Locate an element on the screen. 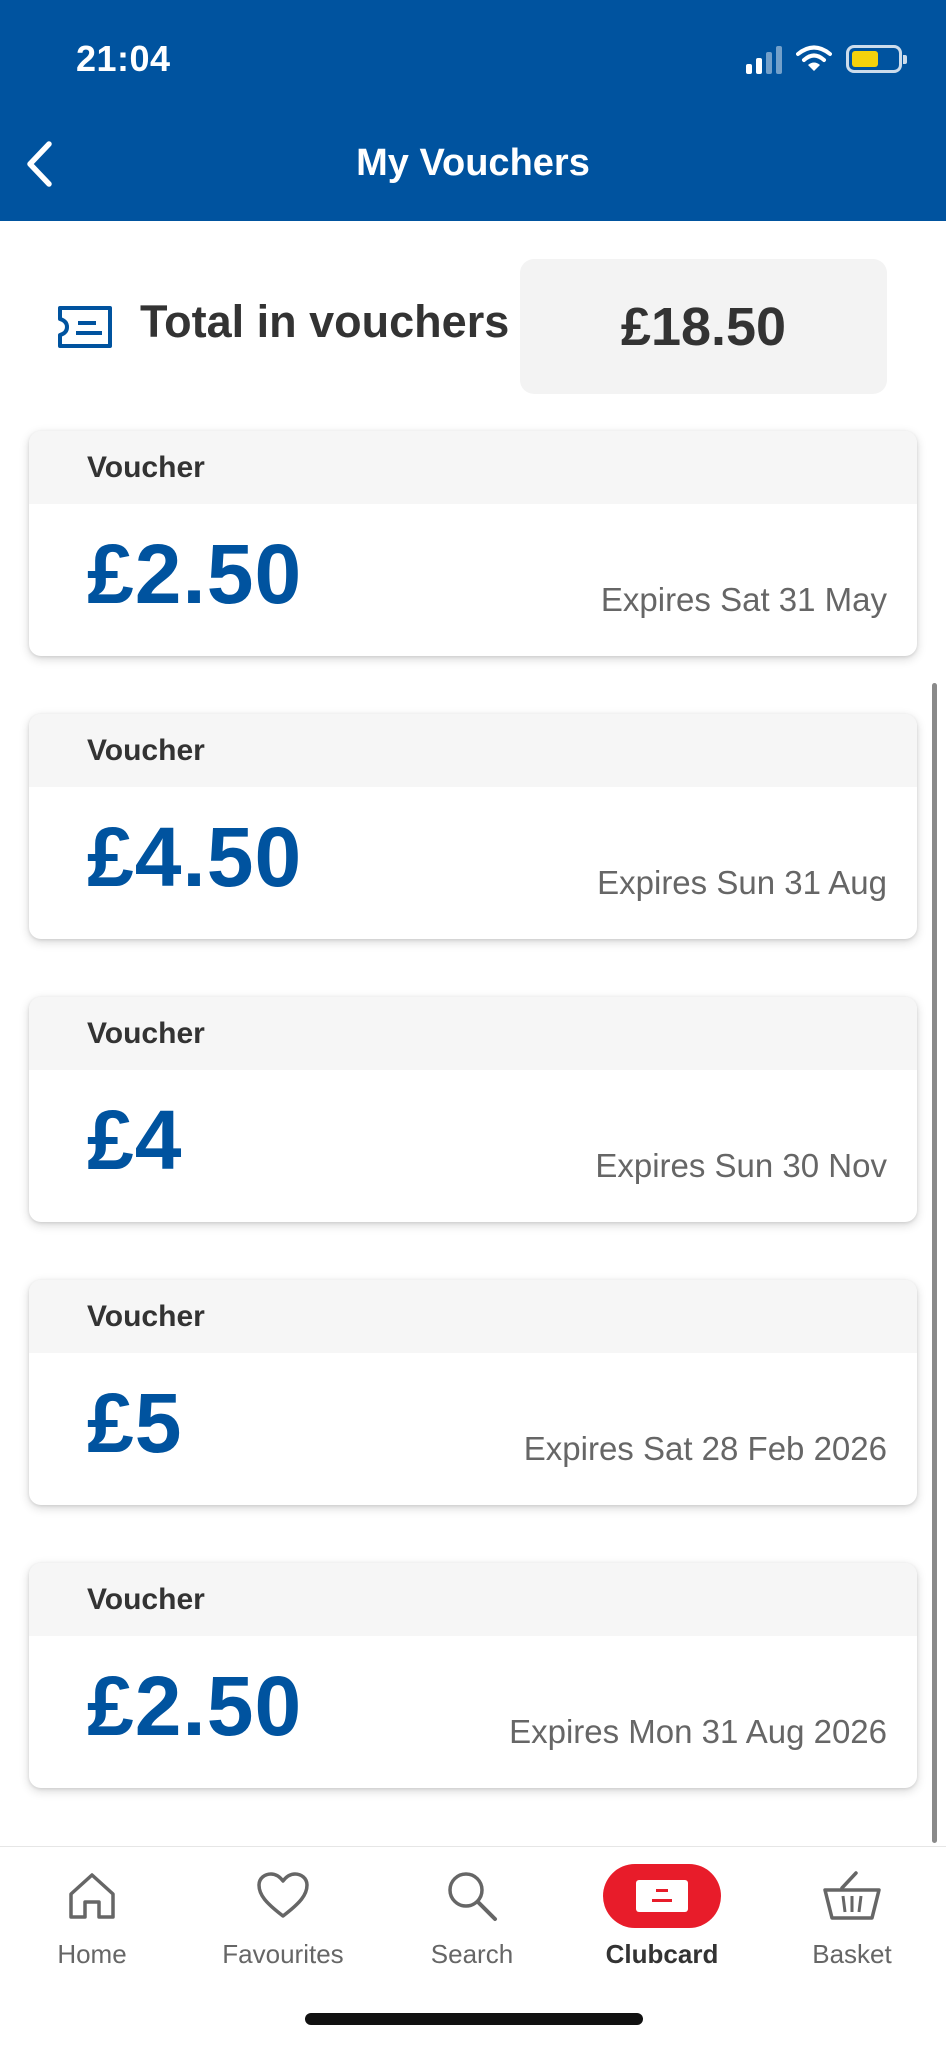  heart-icon is located at coordinates (283, 1895).